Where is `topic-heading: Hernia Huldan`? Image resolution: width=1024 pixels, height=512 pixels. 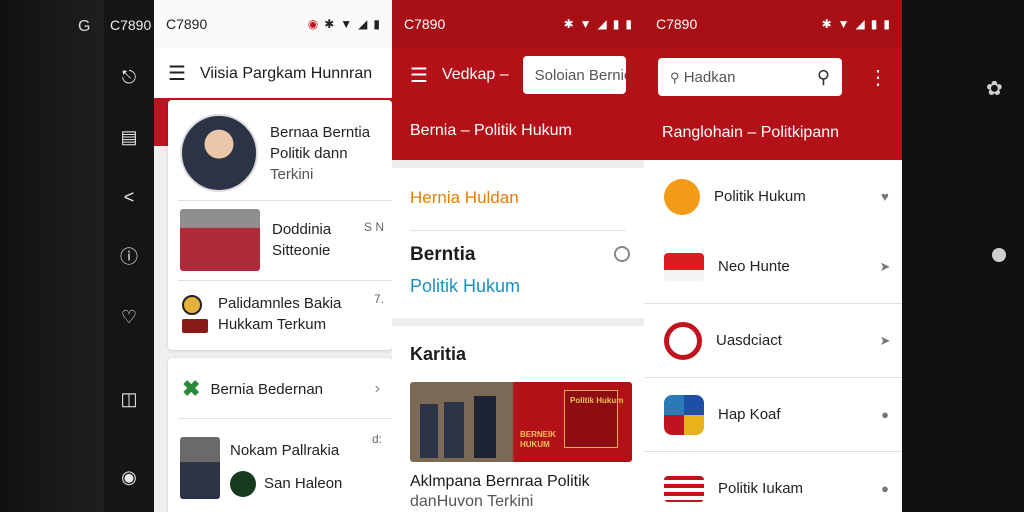
topic-heading: Hernia Huldan is located at coordinates (464, 198).